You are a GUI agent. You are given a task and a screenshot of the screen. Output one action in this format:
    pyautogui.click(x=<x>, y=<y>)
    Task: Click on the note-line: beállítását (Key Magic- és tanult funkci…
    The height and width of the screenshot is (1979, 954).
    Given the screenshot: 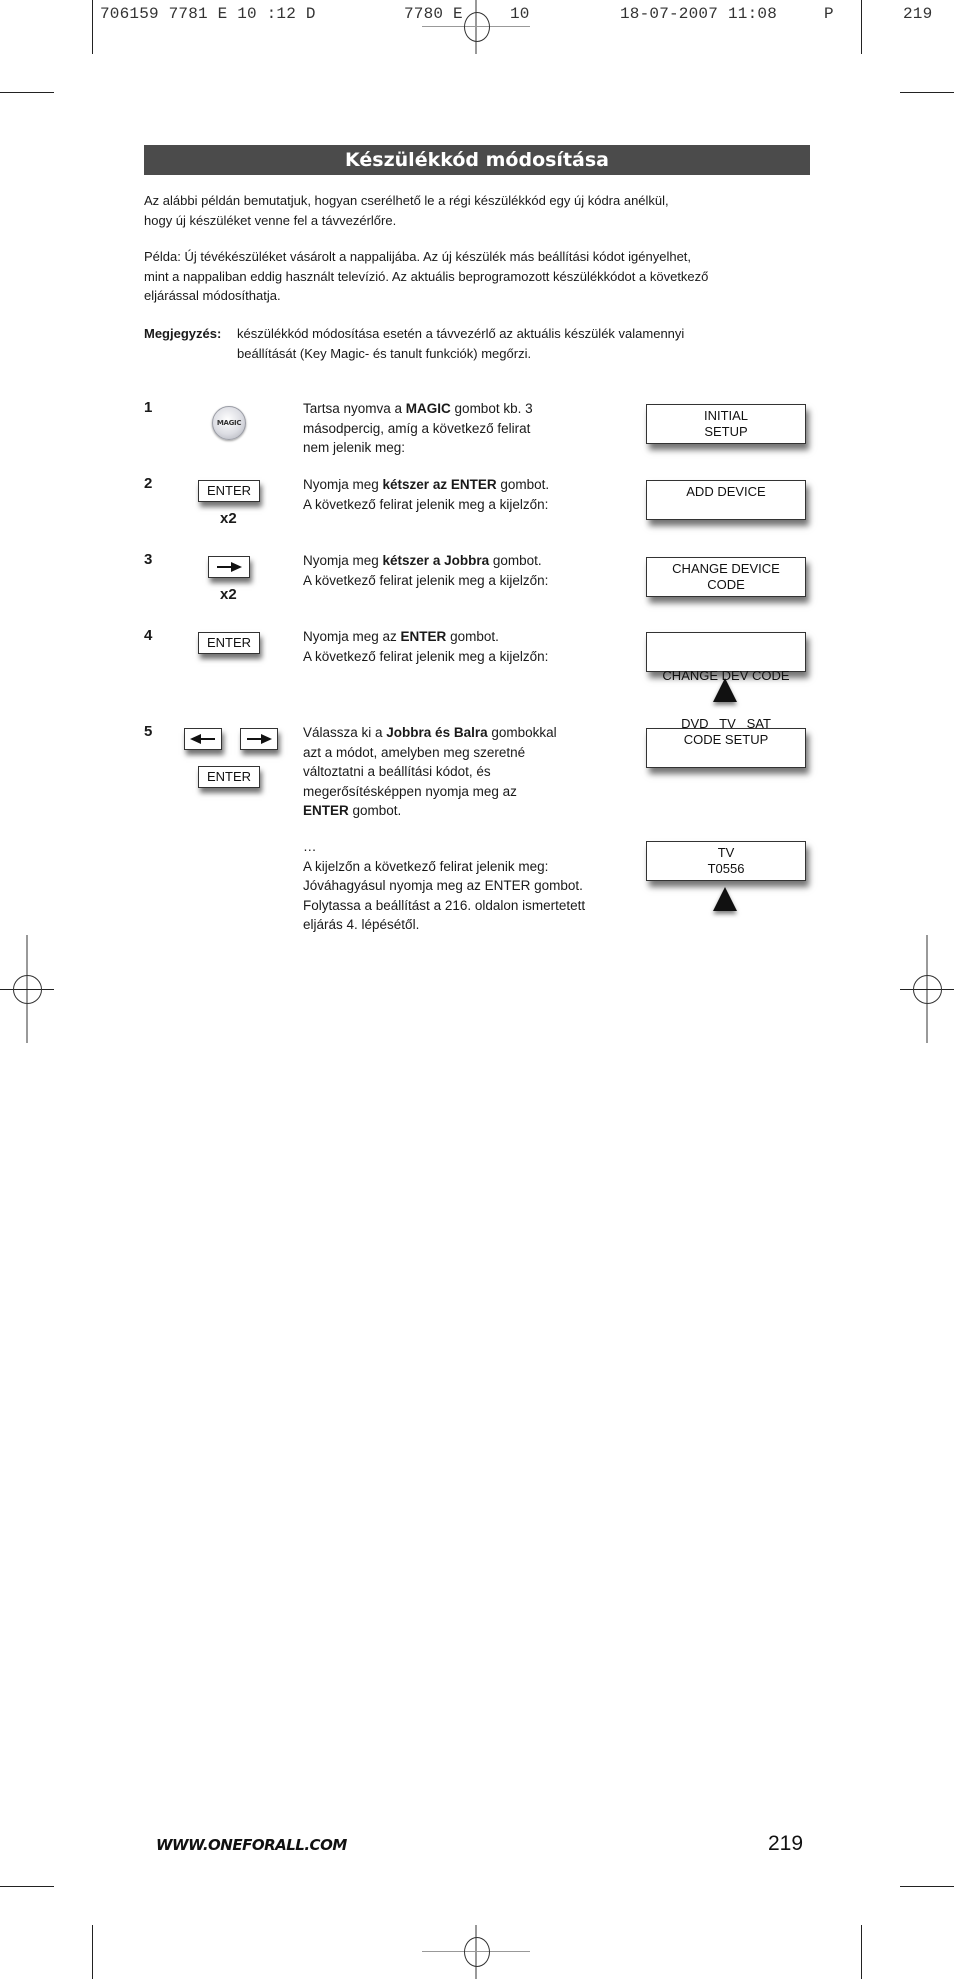 What is the action you would take?
    pyautogui.click(x=384, y=353)
    